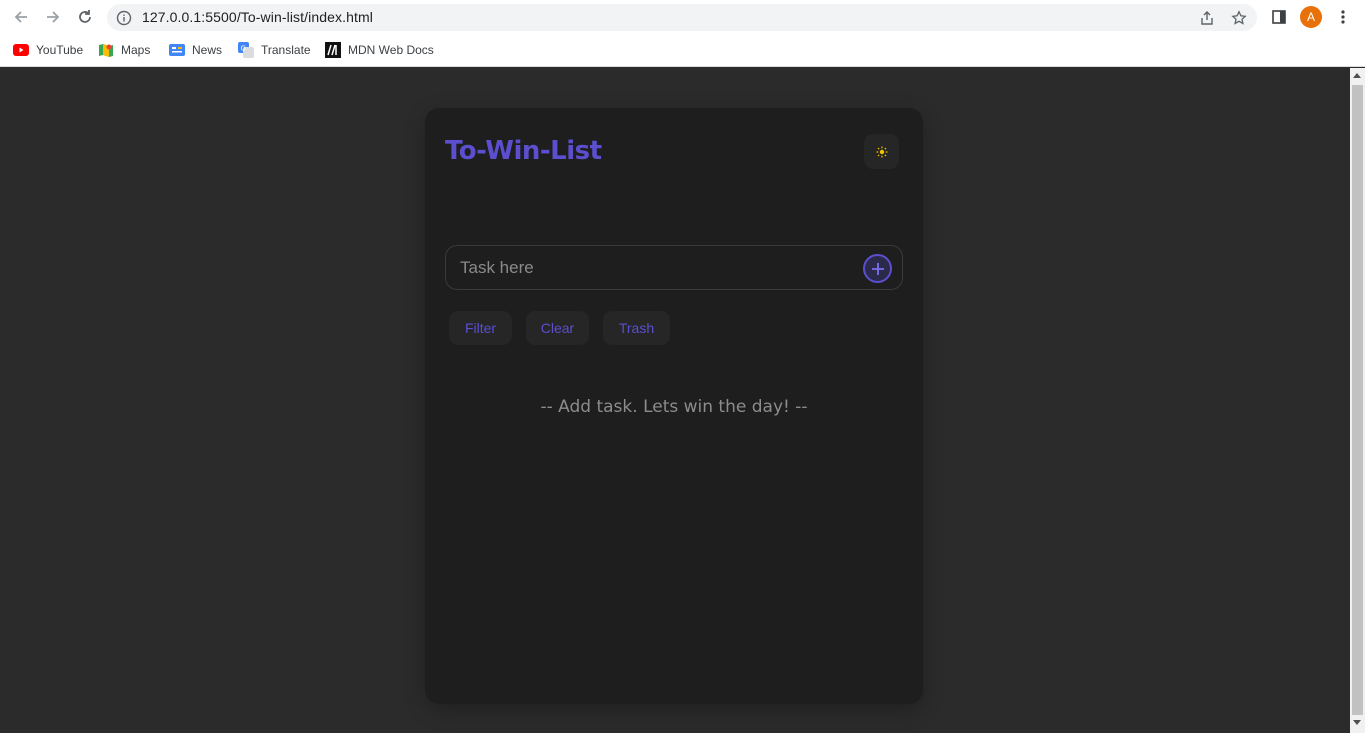 The height and width of the screenshot is (733, 1365). I want to click on filter-button: Filter, so click(480, 328).